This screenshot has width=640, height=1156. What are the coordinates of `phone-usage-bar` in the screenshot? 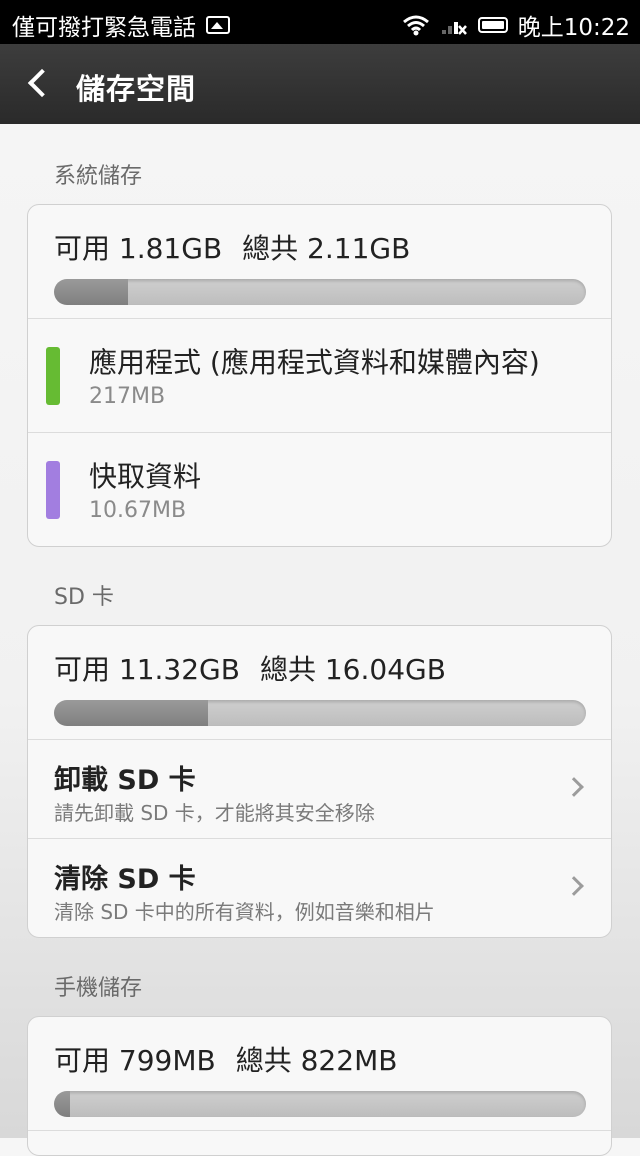 It's located at (320, 1104).